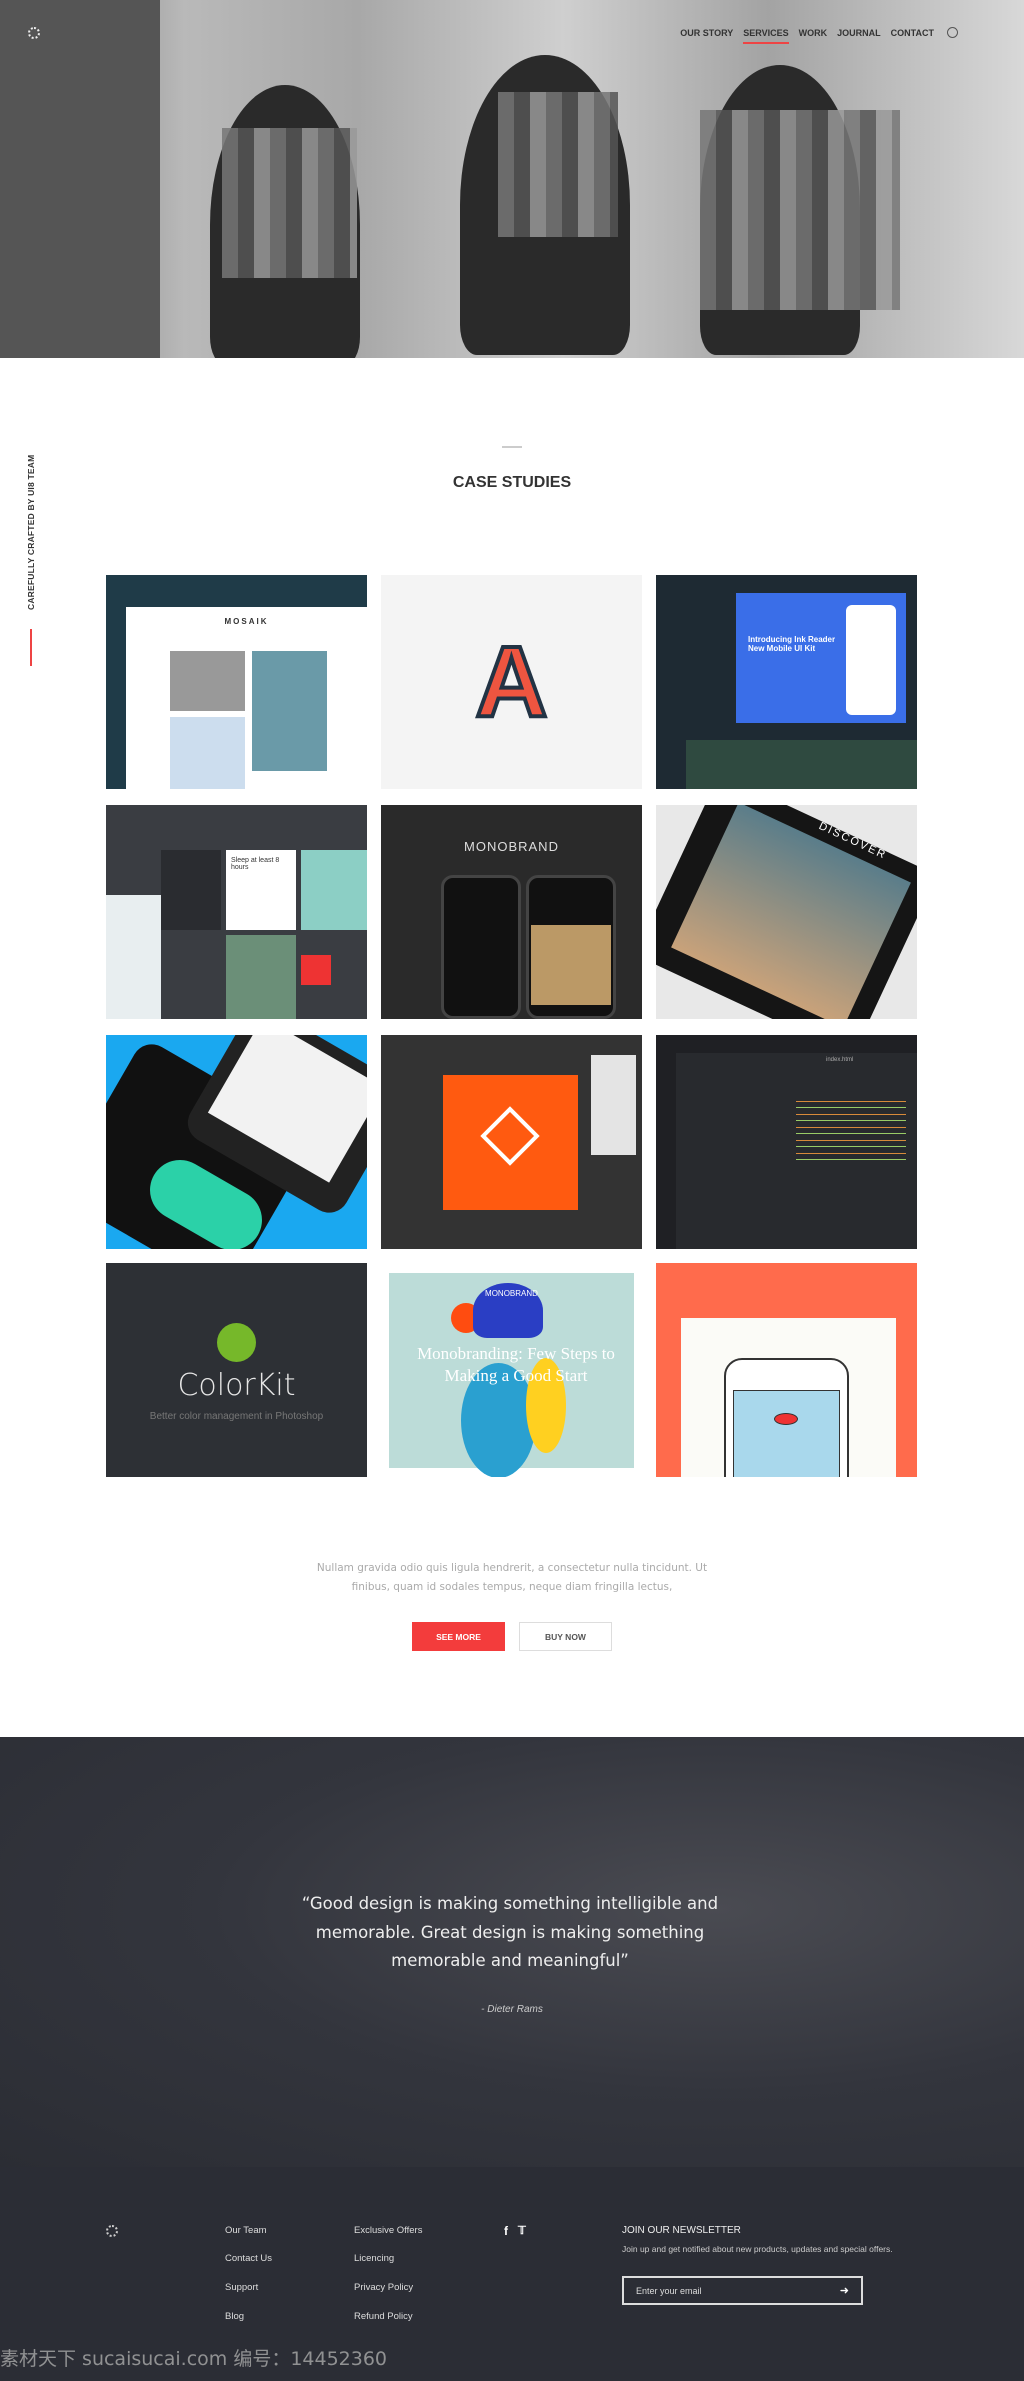 Image resolution: width=1024 pixels, height=2381 pixels. Describe the element at coordinates (786, 682) in the screenshot. I see `case-study-tile: Introducing Ink Reader New Mobile UI Kit` at that location.